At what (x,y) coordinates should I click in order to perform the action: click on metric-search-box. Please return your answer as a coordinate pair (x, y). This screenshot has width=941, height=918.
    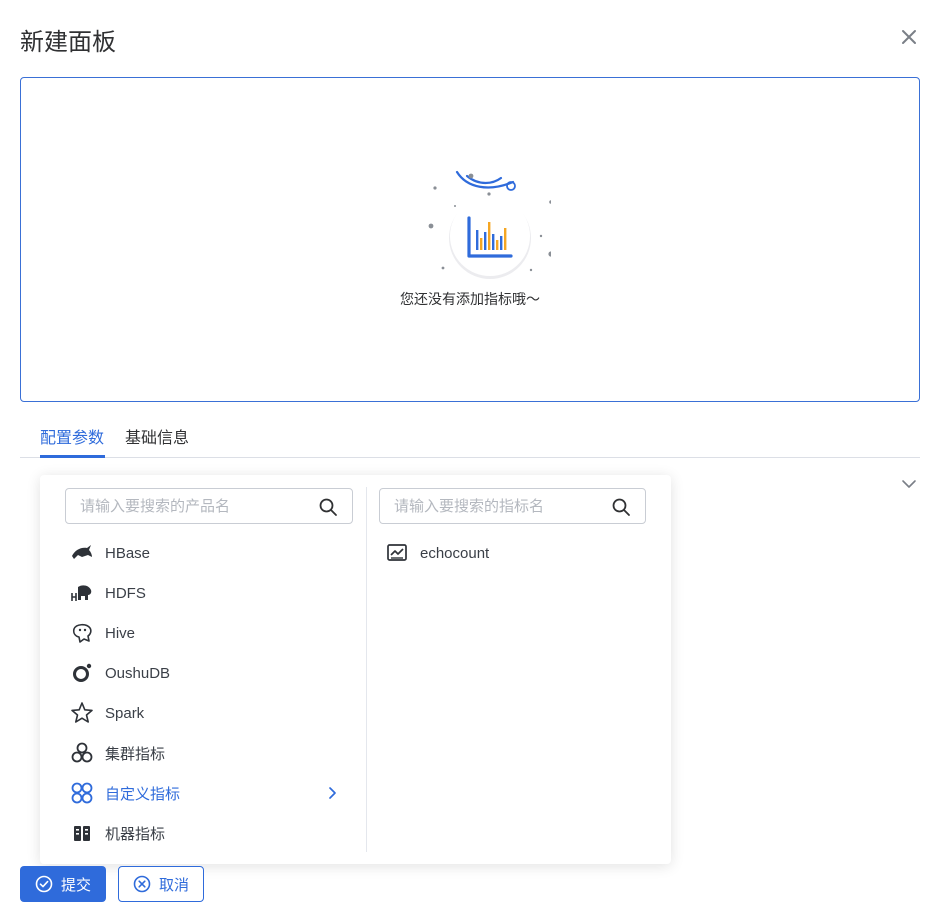
    Looking at the image, I should click on (512, 506).